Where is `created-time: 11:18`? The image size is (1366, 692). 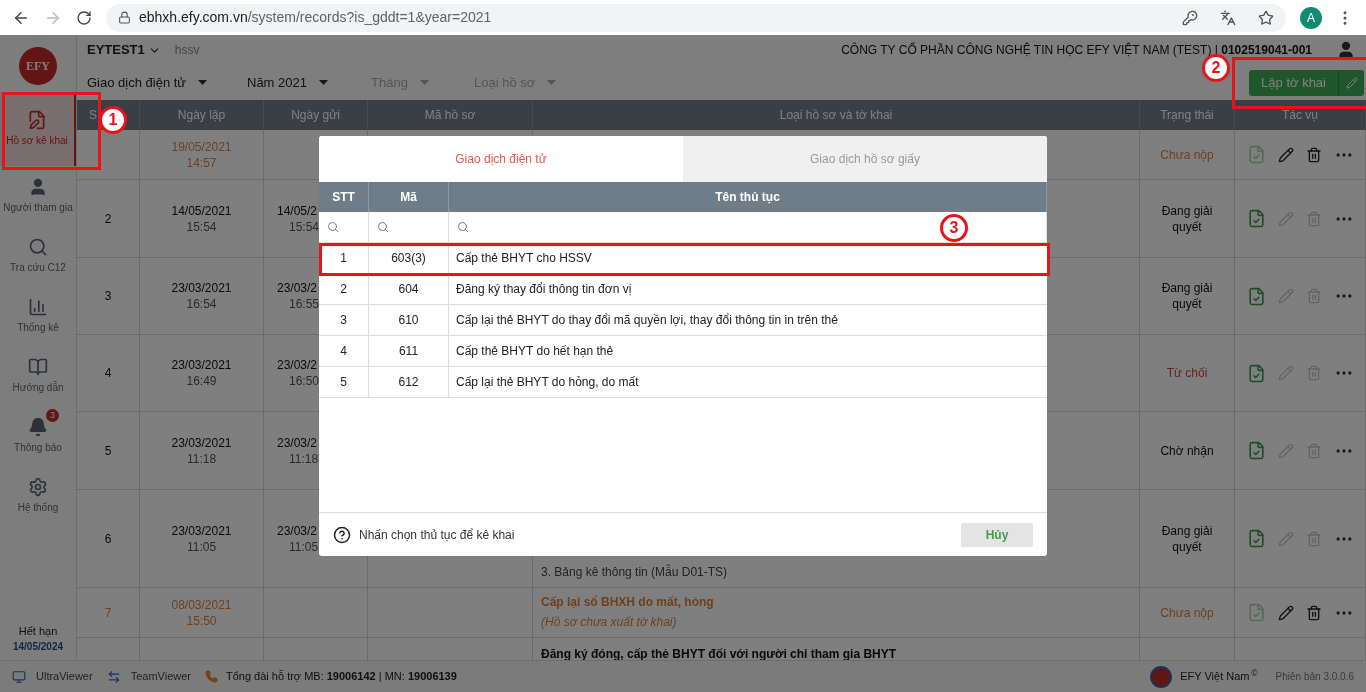
created-time: 11:18 is located at coordinates (201, 458).